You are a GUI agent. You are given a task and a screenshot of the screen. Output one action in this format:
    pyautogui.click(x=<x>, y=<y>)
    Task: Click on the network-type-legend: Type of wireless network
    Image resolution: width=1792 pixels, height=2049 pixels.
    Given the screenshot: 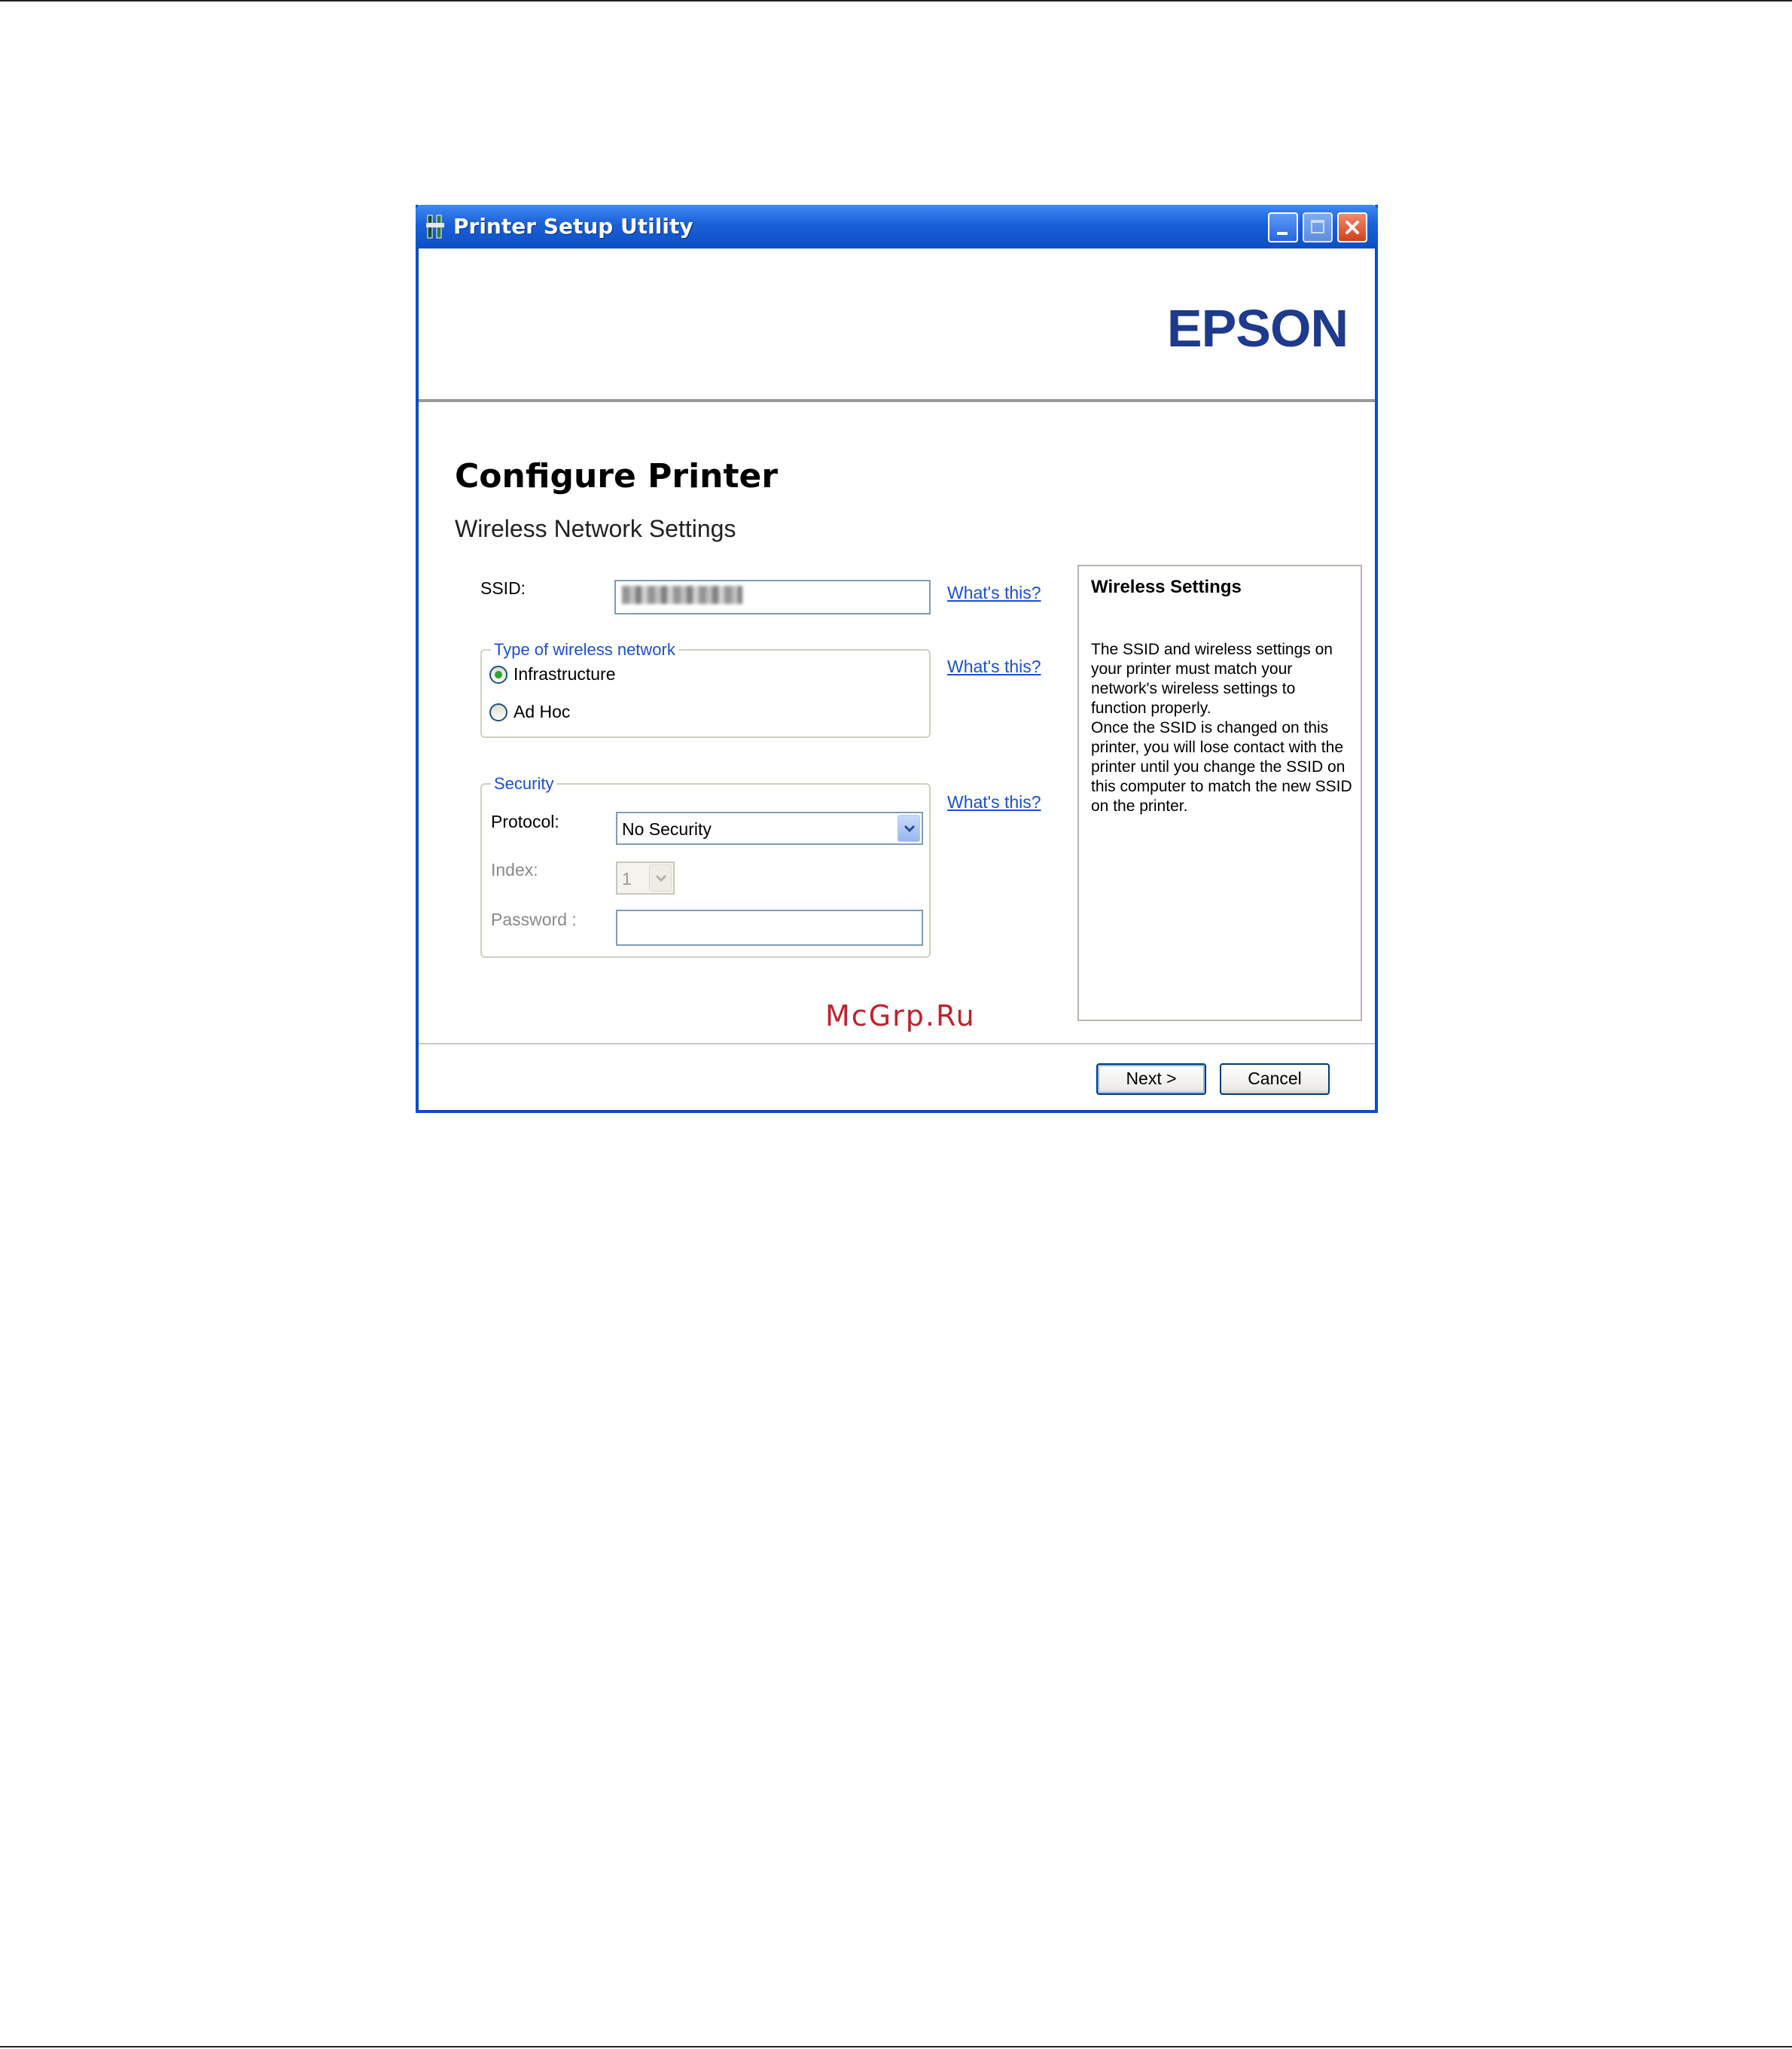 What is the action you would take?
    pyautogui.click(x=584, y=650)
    